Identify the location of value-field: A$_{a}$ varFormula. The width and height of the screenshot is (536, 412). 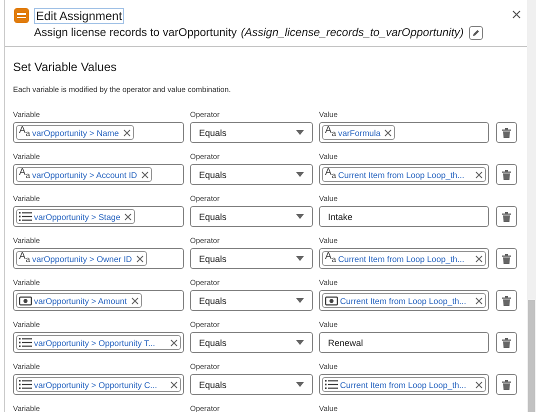
(404, 132).